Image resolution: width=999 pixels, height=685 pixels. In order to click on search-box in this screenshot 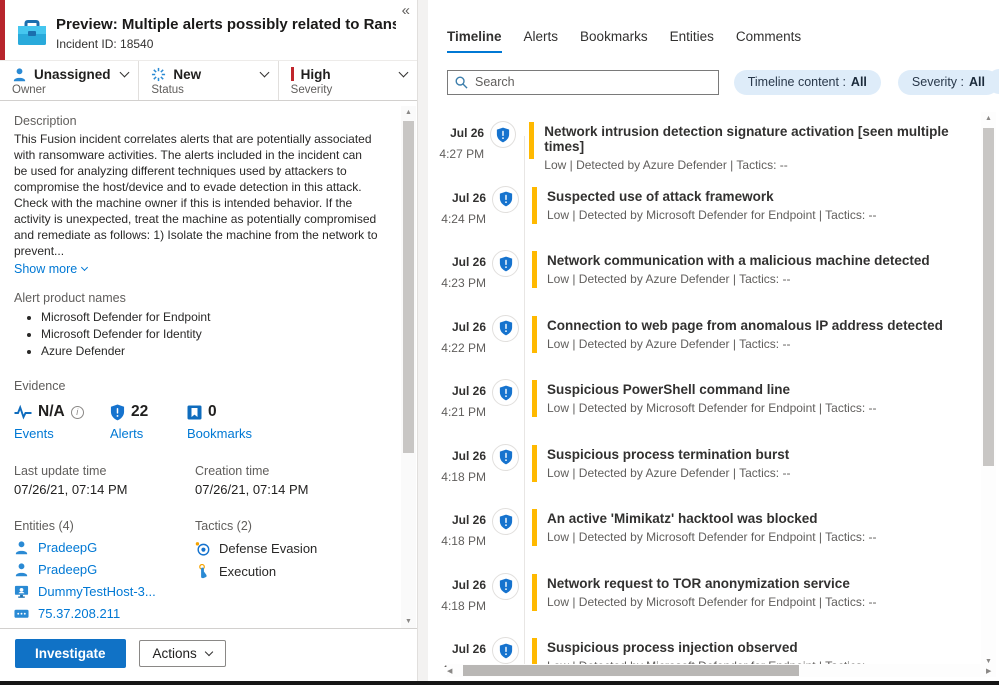, I will do `click(583, 82)`.